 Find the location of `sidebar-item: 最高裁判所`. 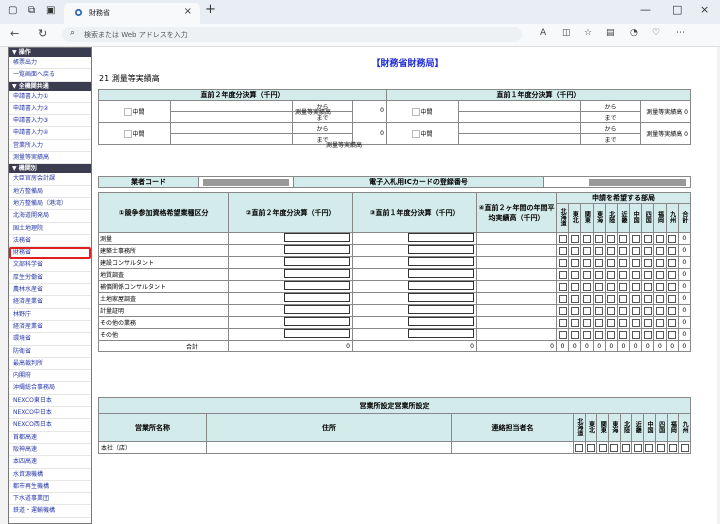

sidebar-item: 最高裁判所 is located at coordinates (50, 364).